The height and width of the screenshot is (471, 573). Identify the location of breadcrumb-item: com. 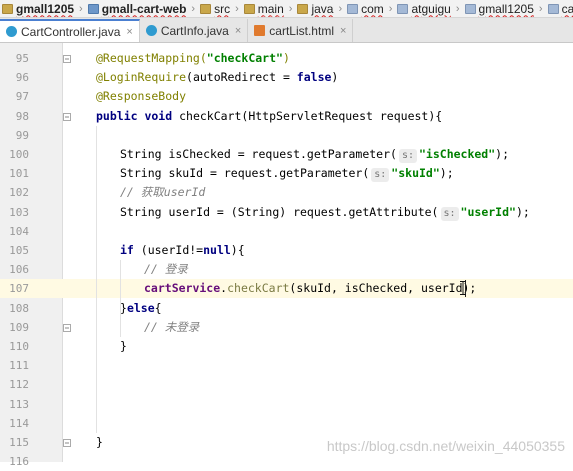
(365, 9).